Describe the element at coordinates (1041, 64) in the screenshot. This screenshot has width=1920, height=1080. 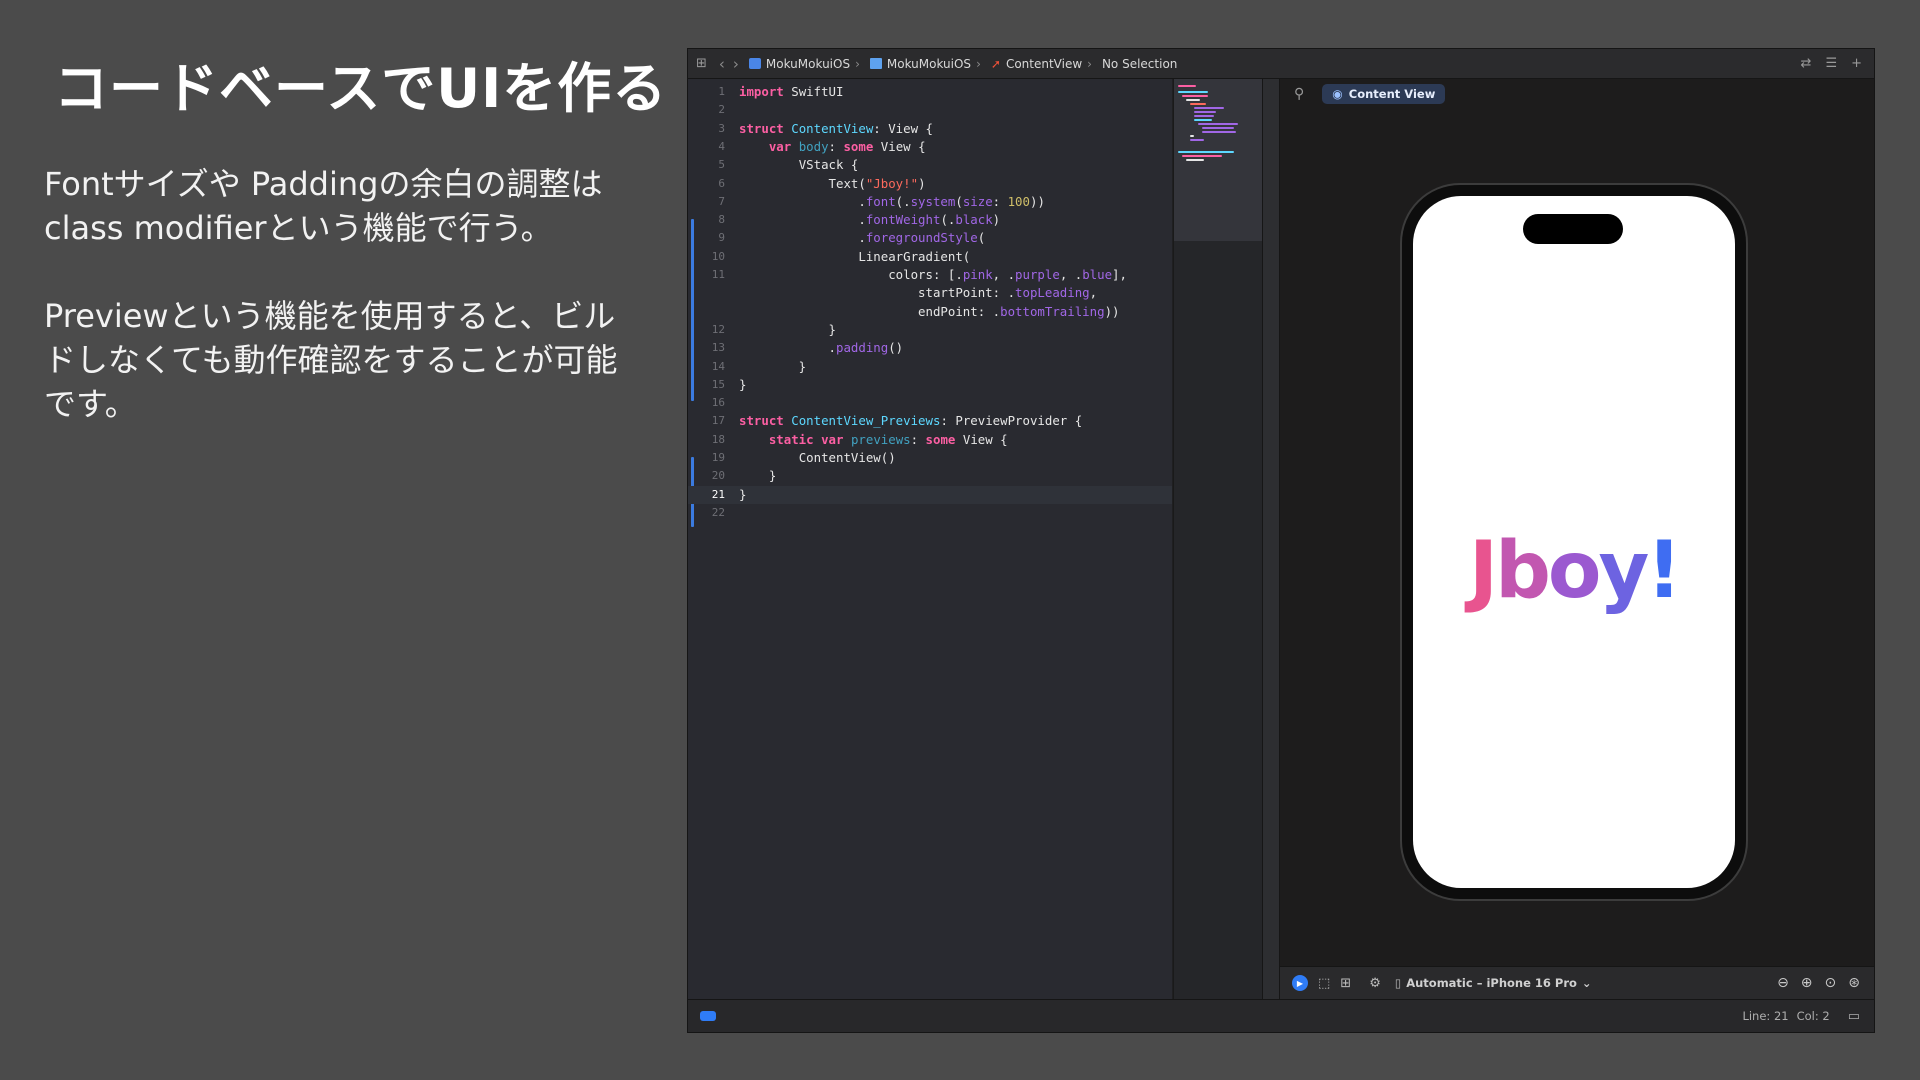
I see `breadcrumb-file: ➚ ContentView ›` at that location.